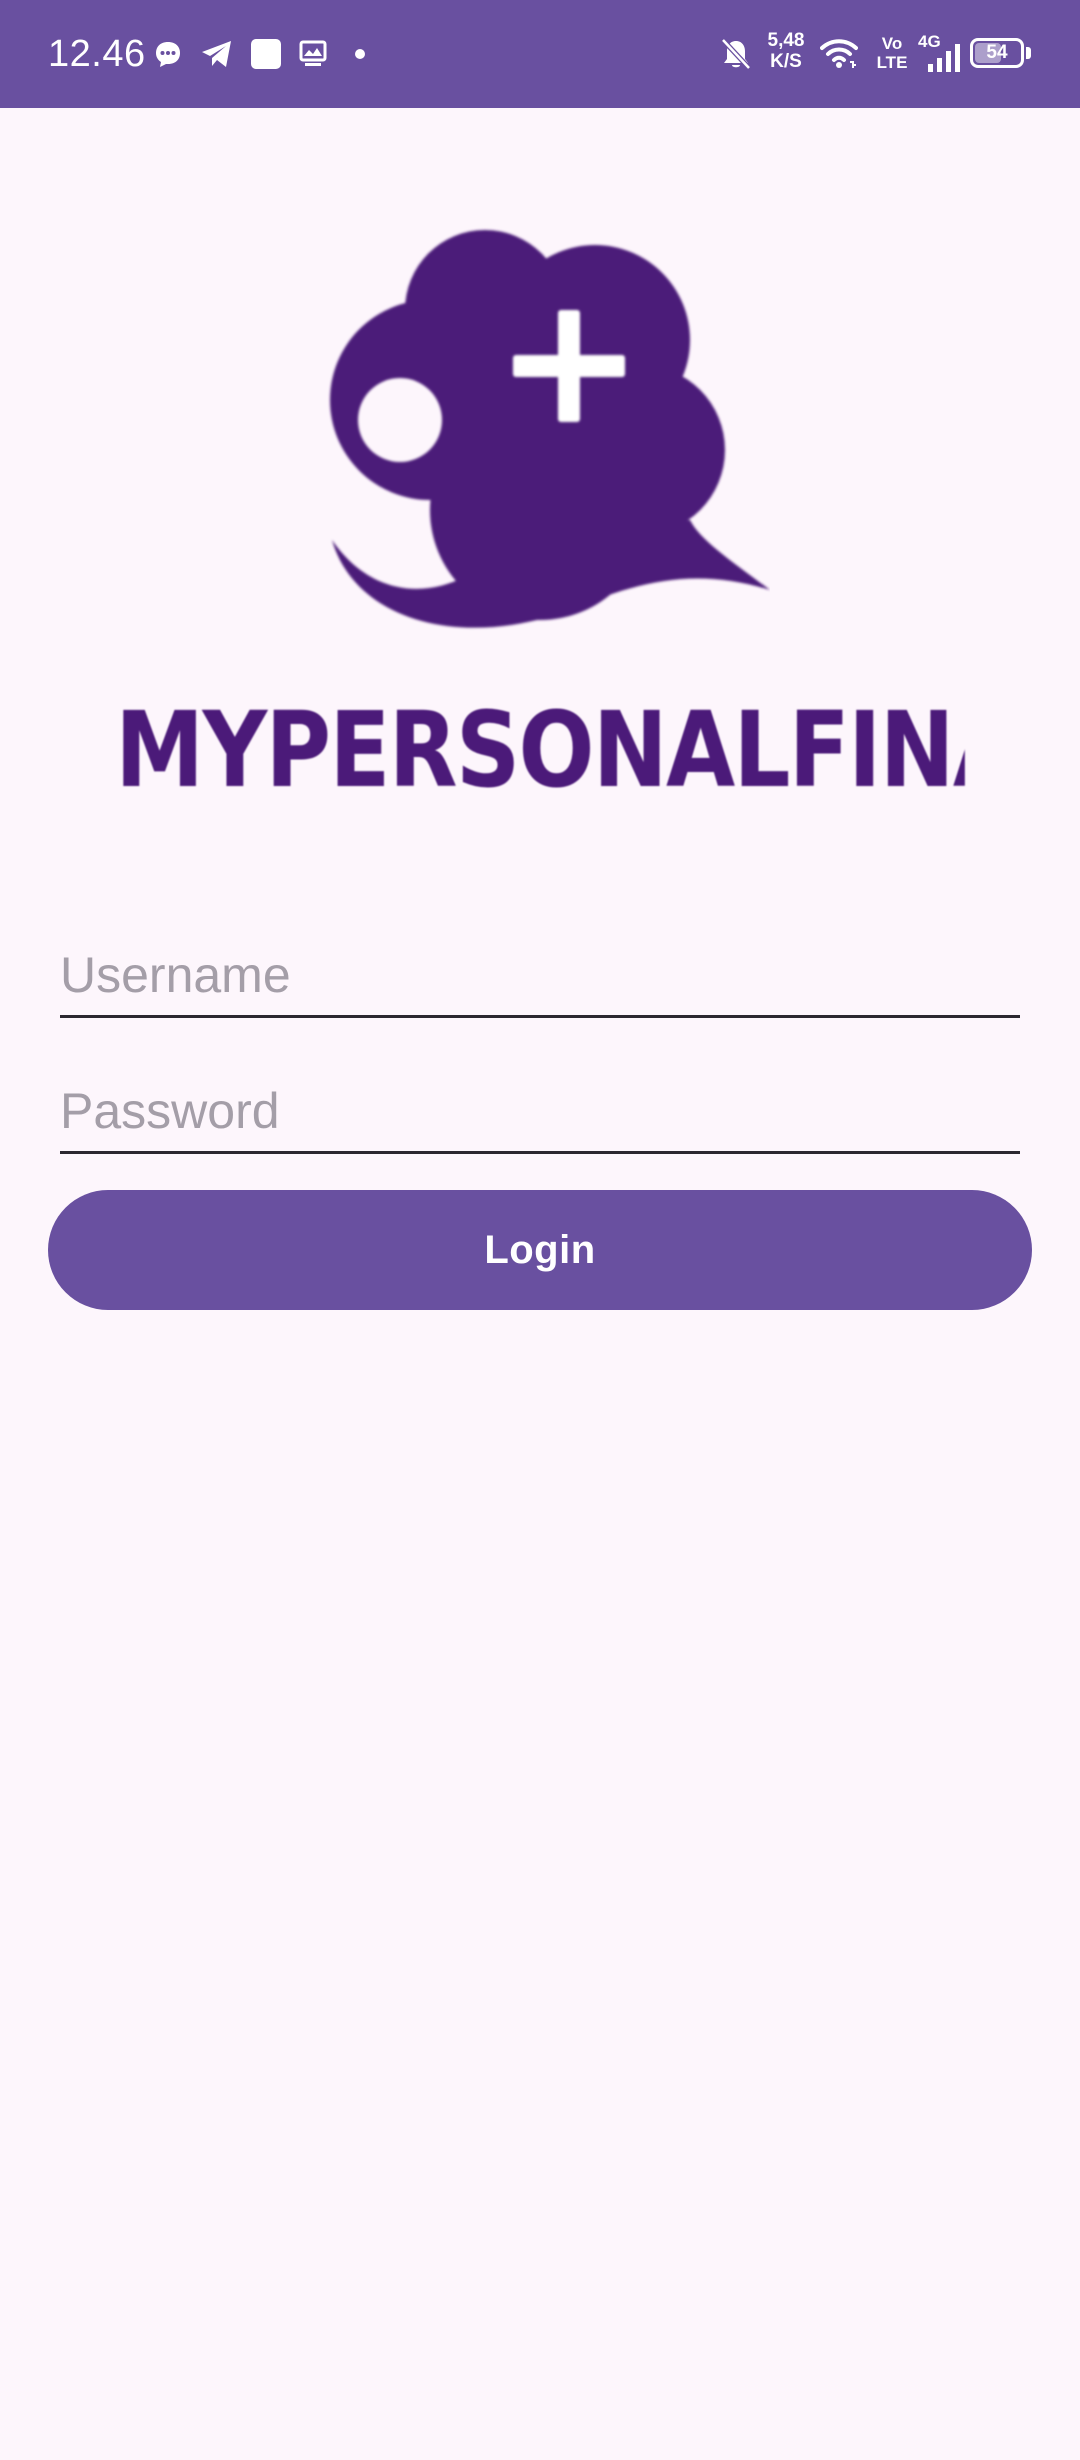  Describe the element at coordinates (540, 1112) in the screenshot. I see `password-input` at that location.